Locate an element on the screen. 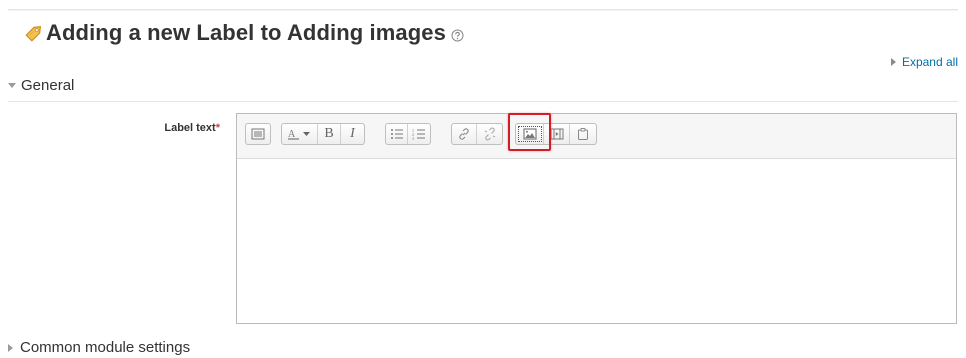 The width and height of the screenshot is (966, 358). insert-image-icon is located at coordinates (530, 134).